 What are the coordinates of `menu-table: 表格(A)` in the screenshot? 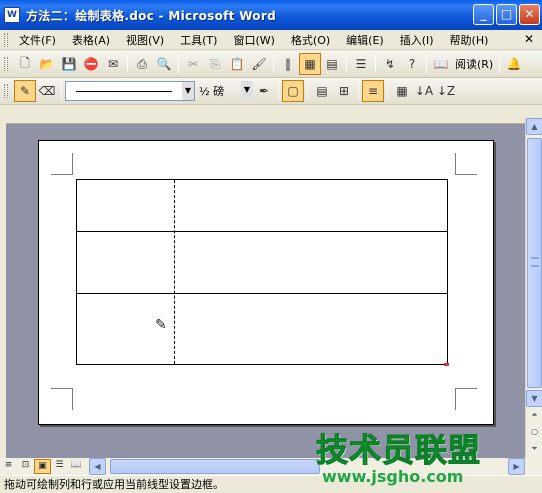 It's located at (91, 40).